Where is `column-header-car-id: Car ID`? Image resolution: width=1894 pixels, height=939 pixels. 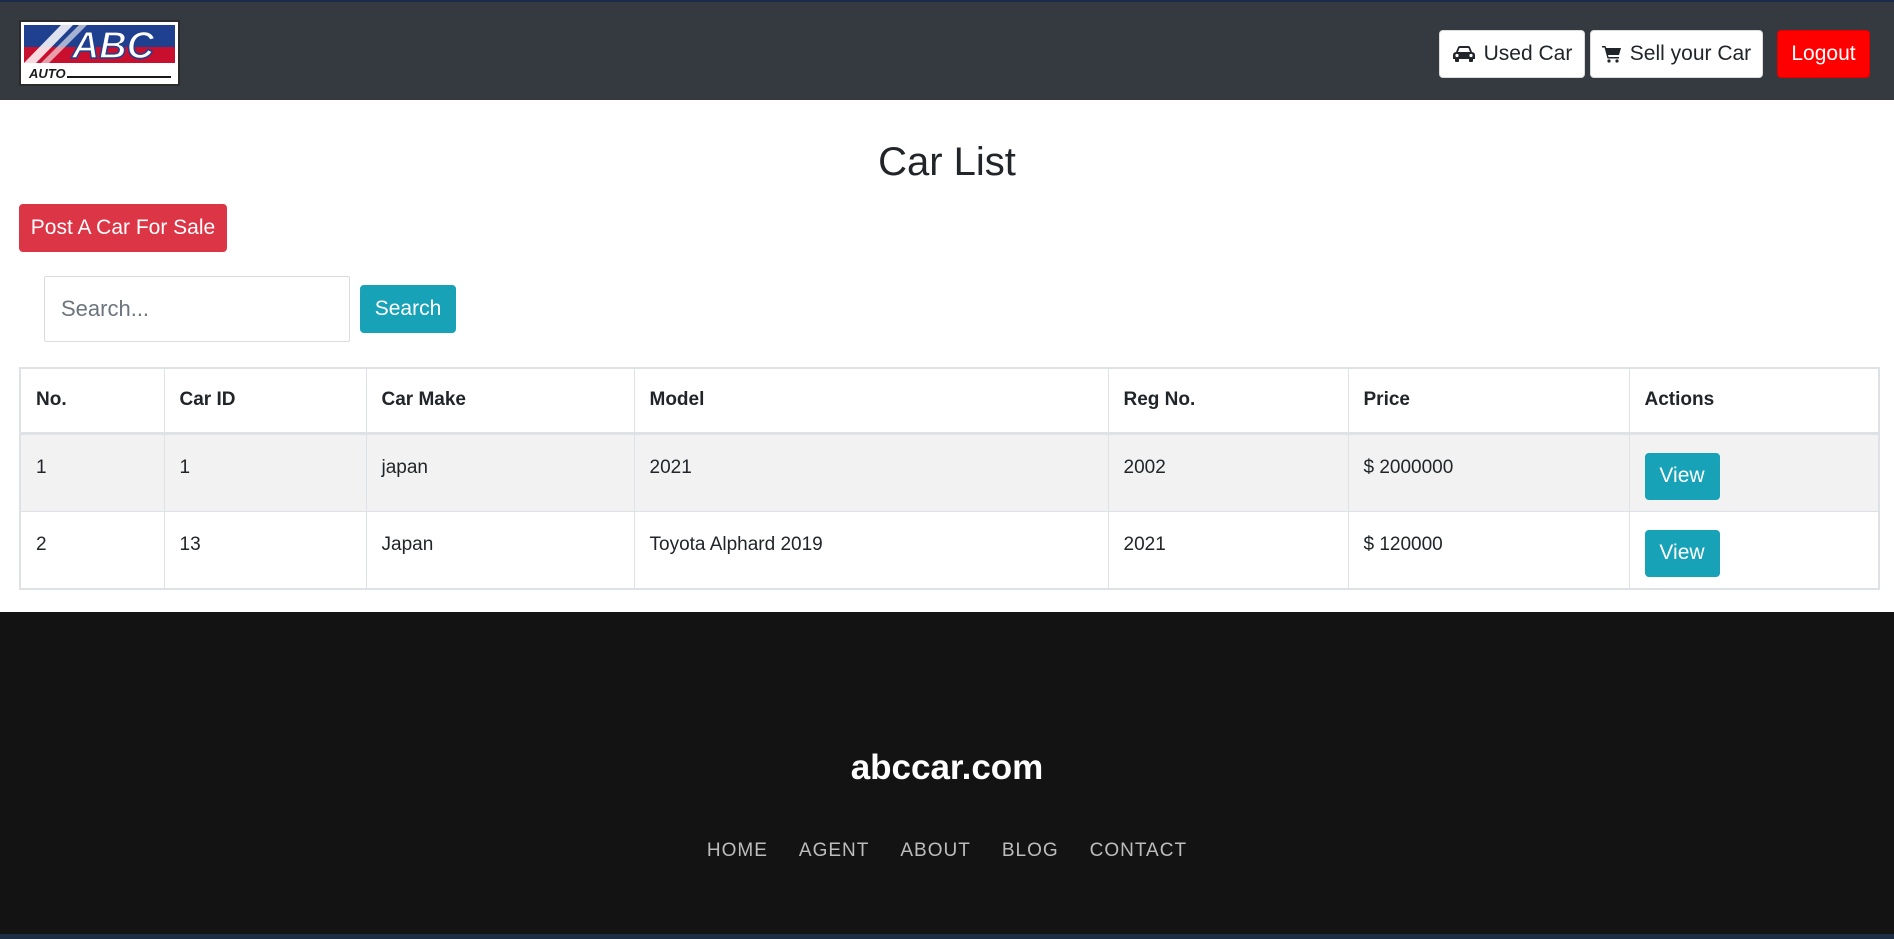
column-header-car-id: Car ID is located at coordinates (265, 401).